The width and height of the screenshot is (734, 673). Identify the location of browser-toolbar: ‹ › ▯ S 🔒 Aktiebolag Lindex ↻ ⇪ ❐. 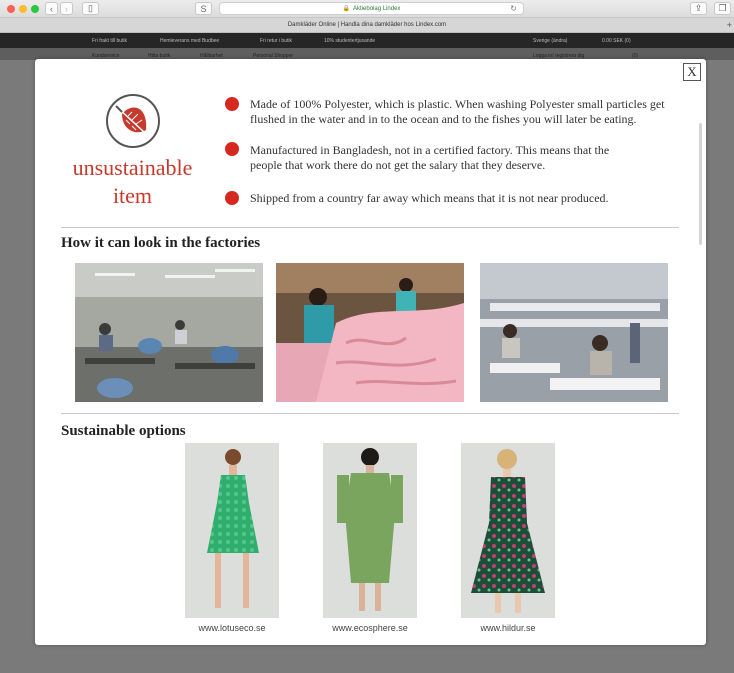
(367, 9).